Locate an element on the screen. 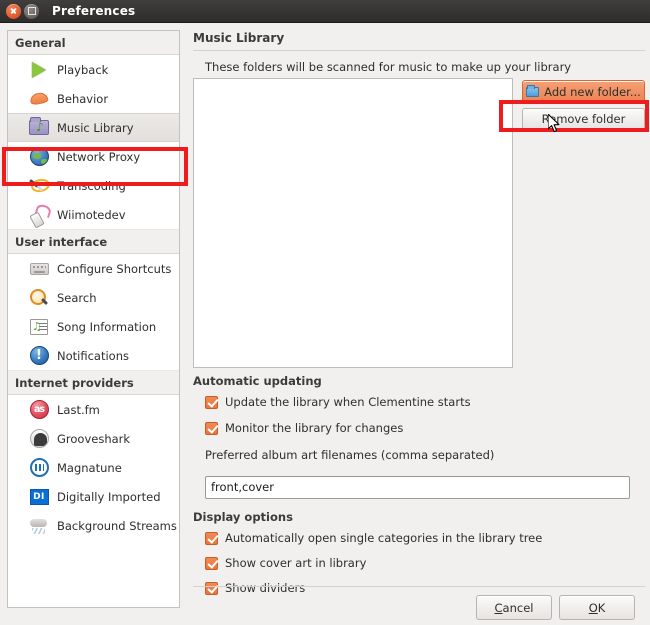  clouds-icon is located at coordinates (39, 526).